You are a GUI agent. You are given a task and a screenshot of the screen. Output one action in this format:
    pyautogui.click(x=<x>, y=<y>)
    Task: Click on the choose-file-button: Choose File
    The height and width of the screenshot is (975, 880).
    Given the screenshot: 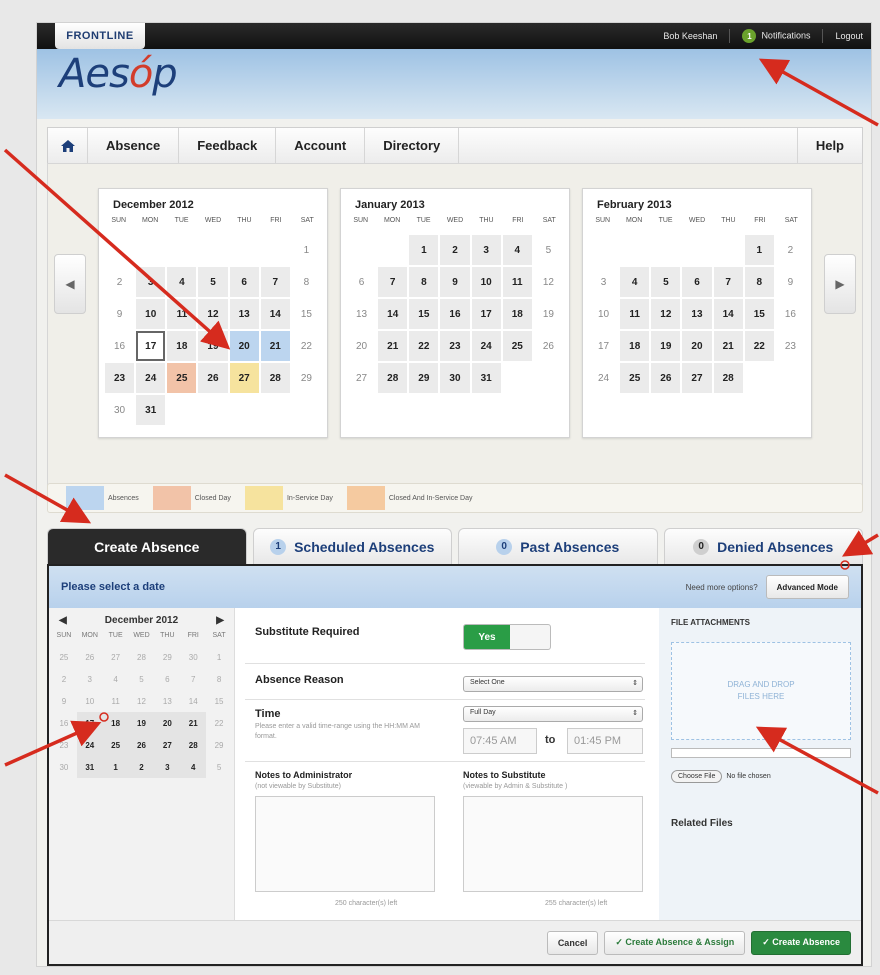 What is the action you would take?
    pyautogui.click(x=697, y=776)
    